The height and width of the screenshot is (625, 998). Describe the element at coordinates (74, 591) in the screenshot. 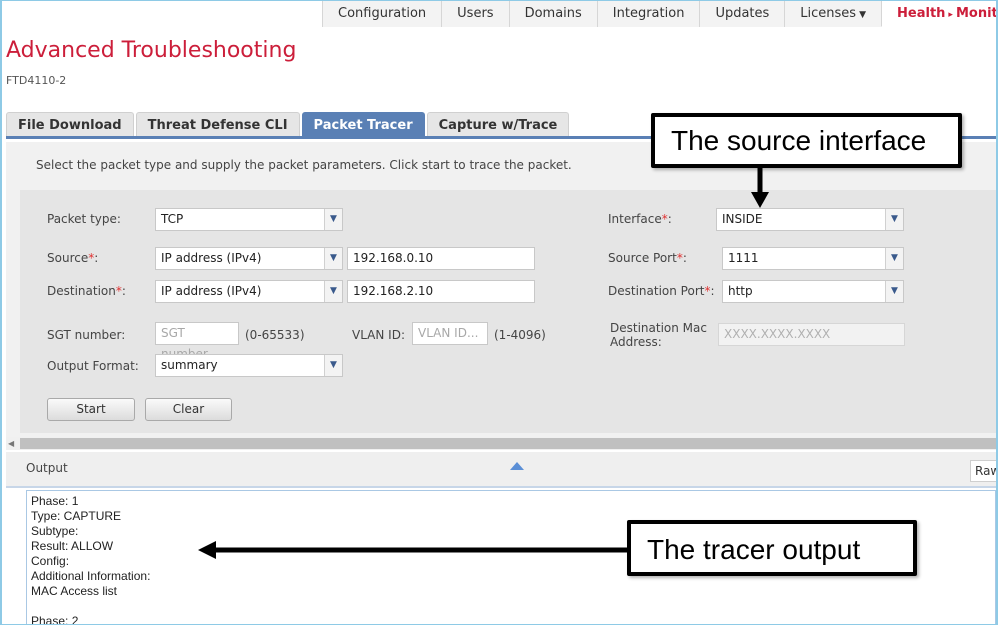

I see `output-line: MAC Access list` at that location.